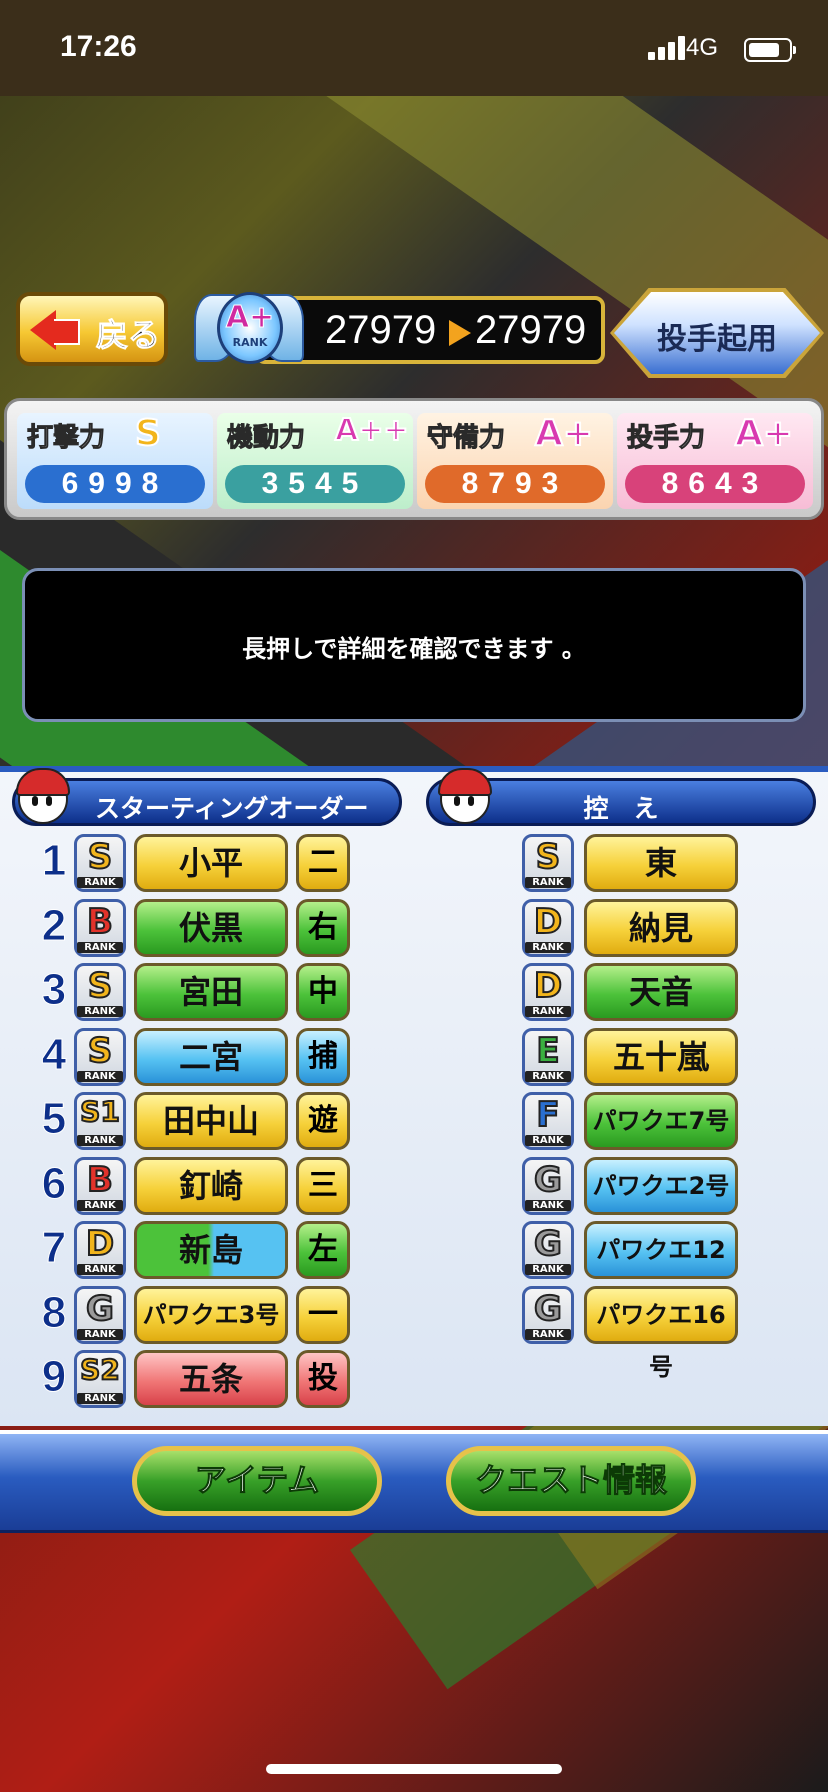 The image size is (828, 1792). I want to click on pitcher-usage-button: 投手起用, so click(717, 333).